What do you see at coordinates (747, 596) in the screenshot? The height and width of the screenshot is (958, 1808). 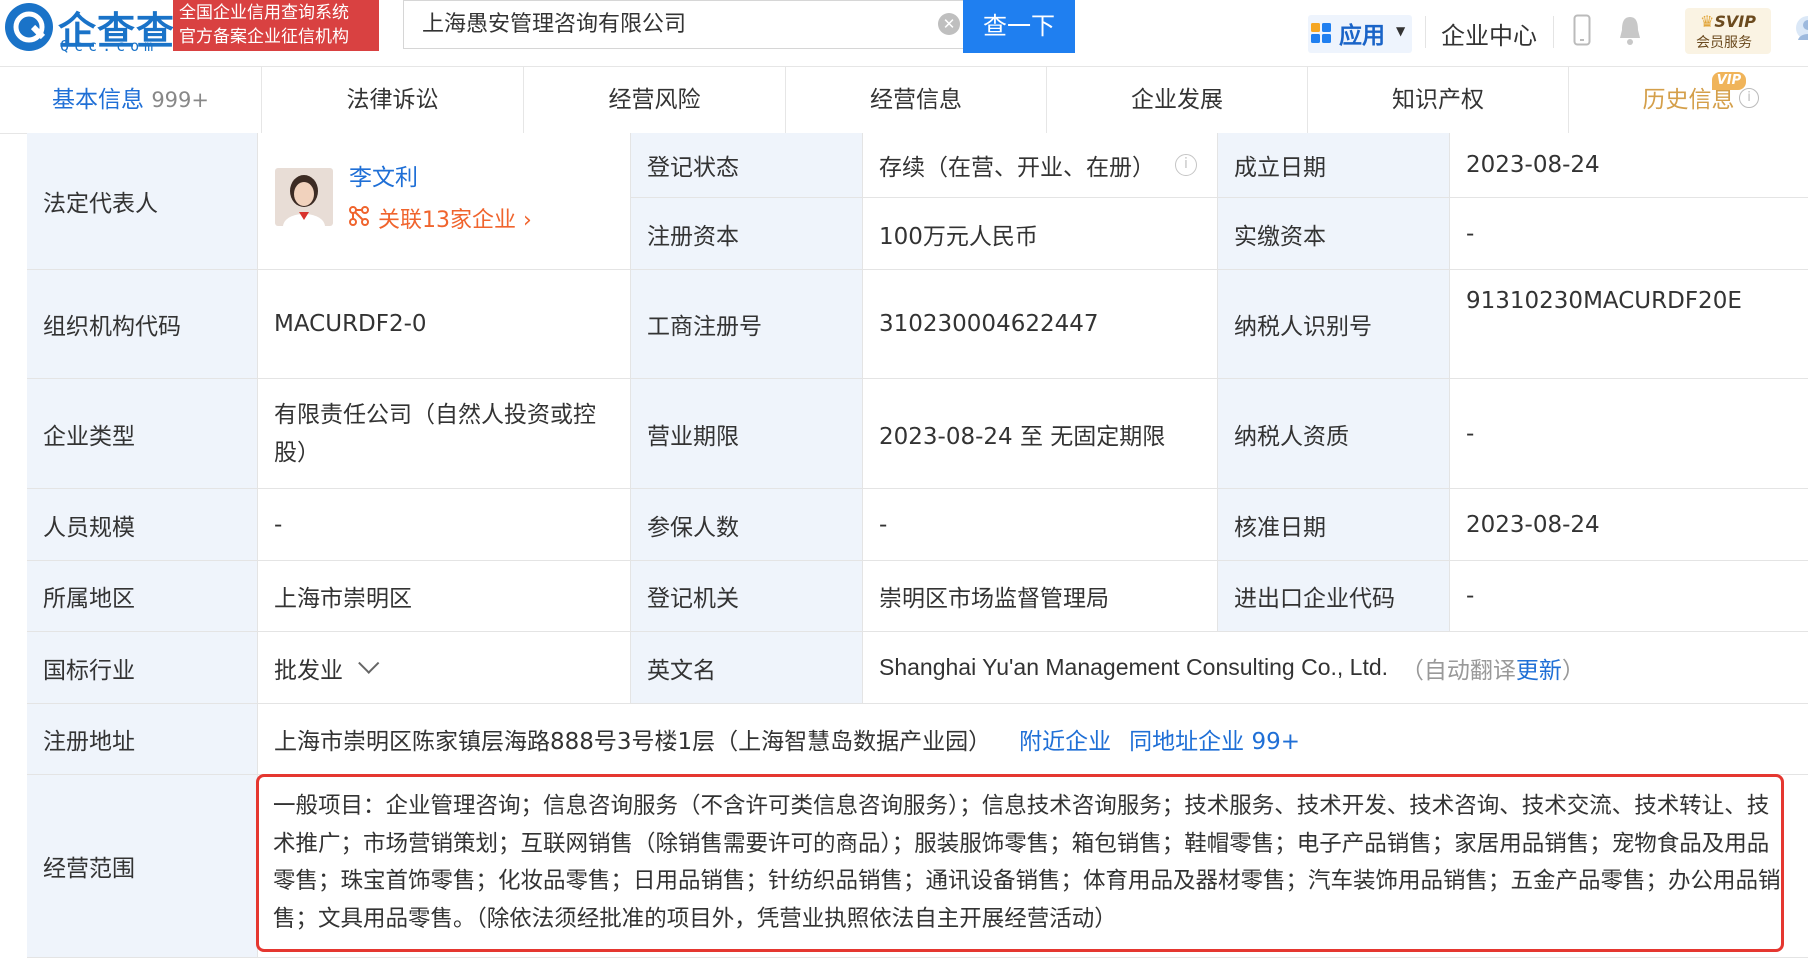 I see `reg-authority-label: 登记机关` at bounding box center [747, 596].